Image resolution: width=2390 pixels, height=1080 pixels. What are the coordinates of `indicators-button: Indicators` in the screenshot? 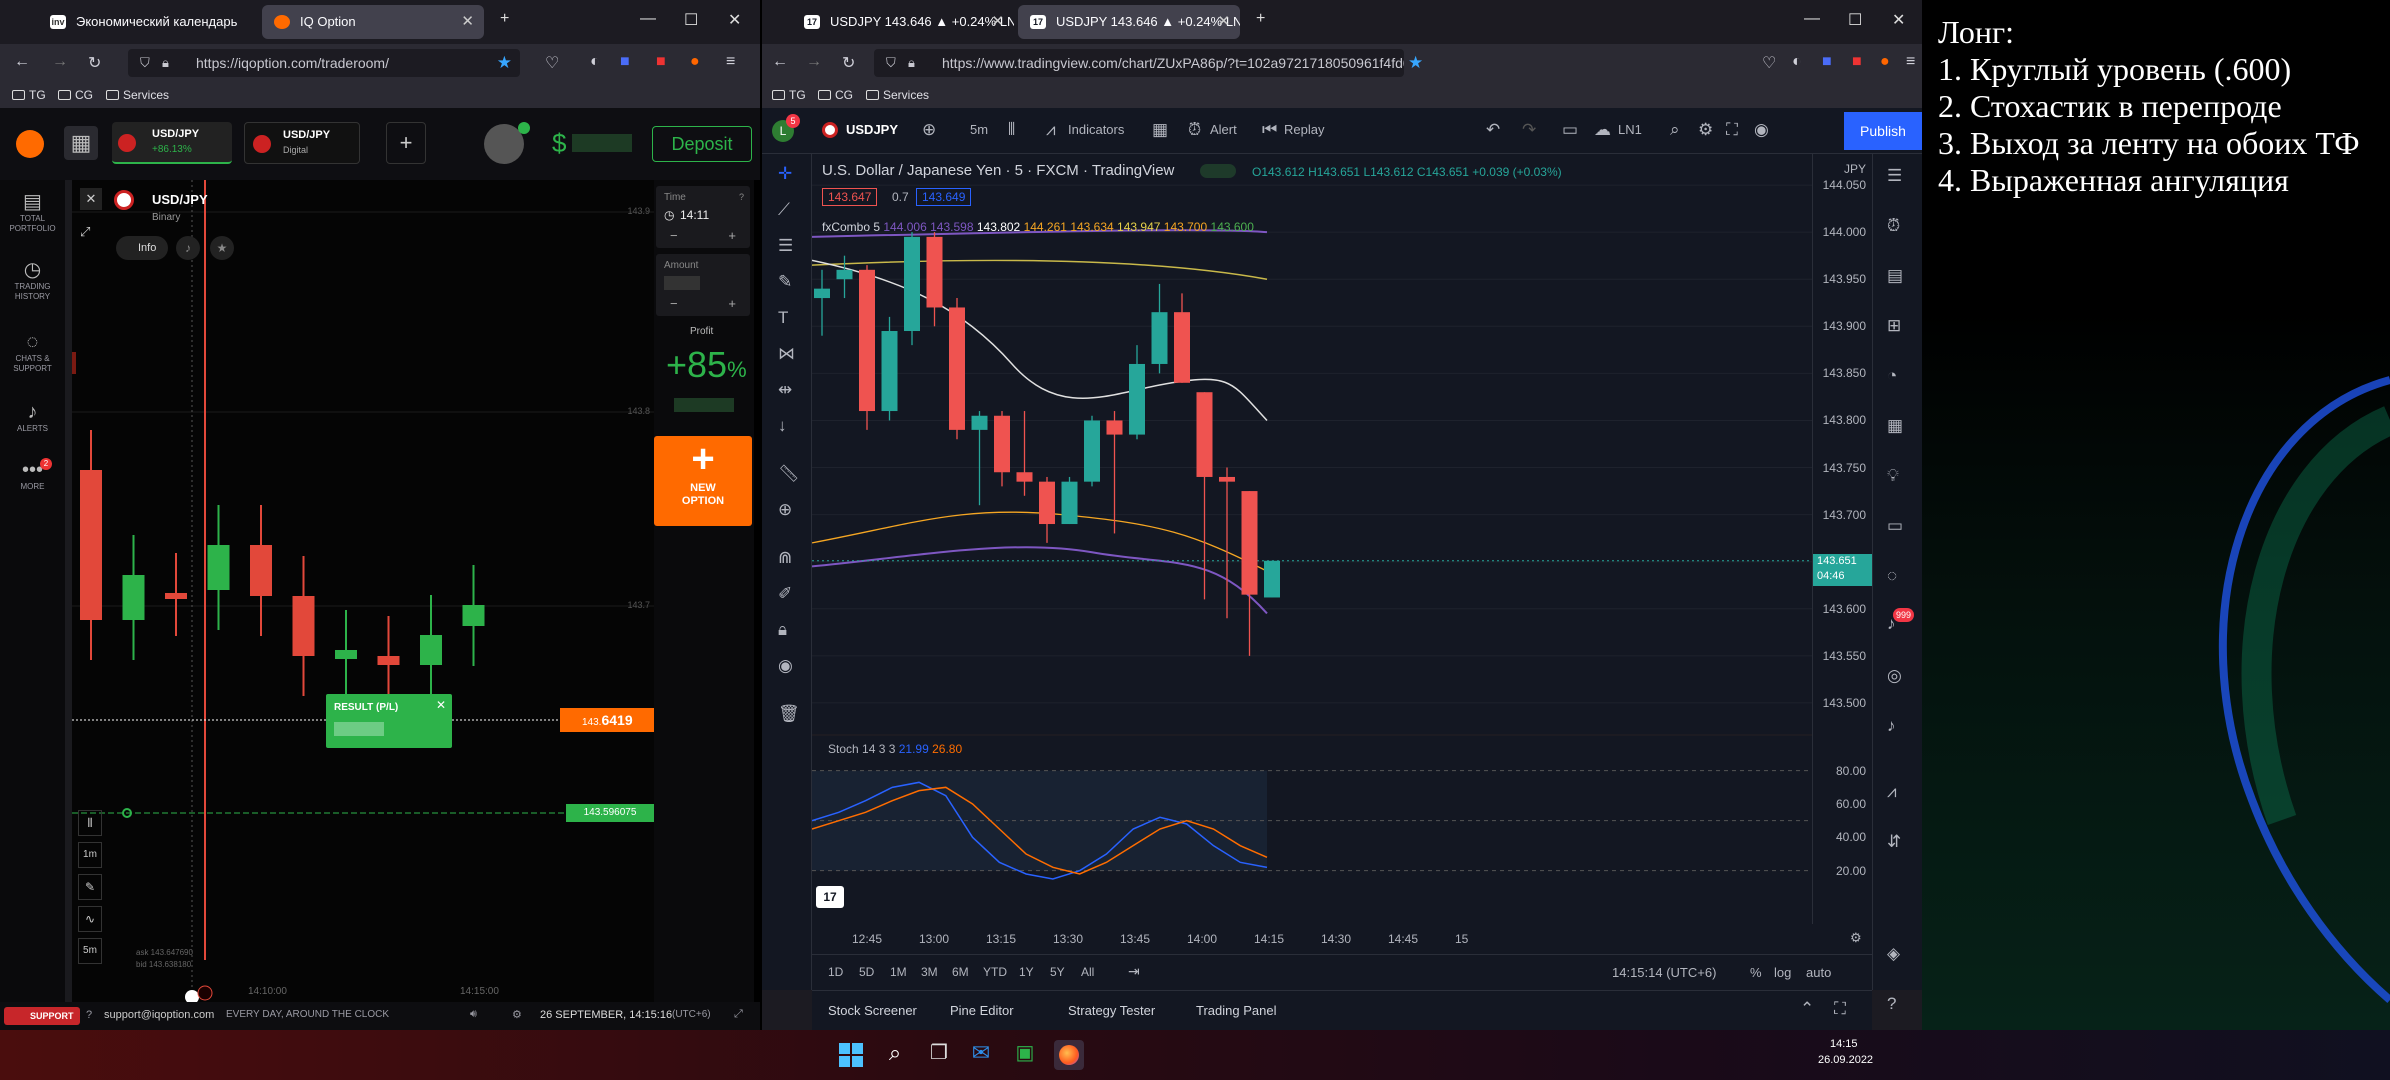 It's located at (1096, 129).